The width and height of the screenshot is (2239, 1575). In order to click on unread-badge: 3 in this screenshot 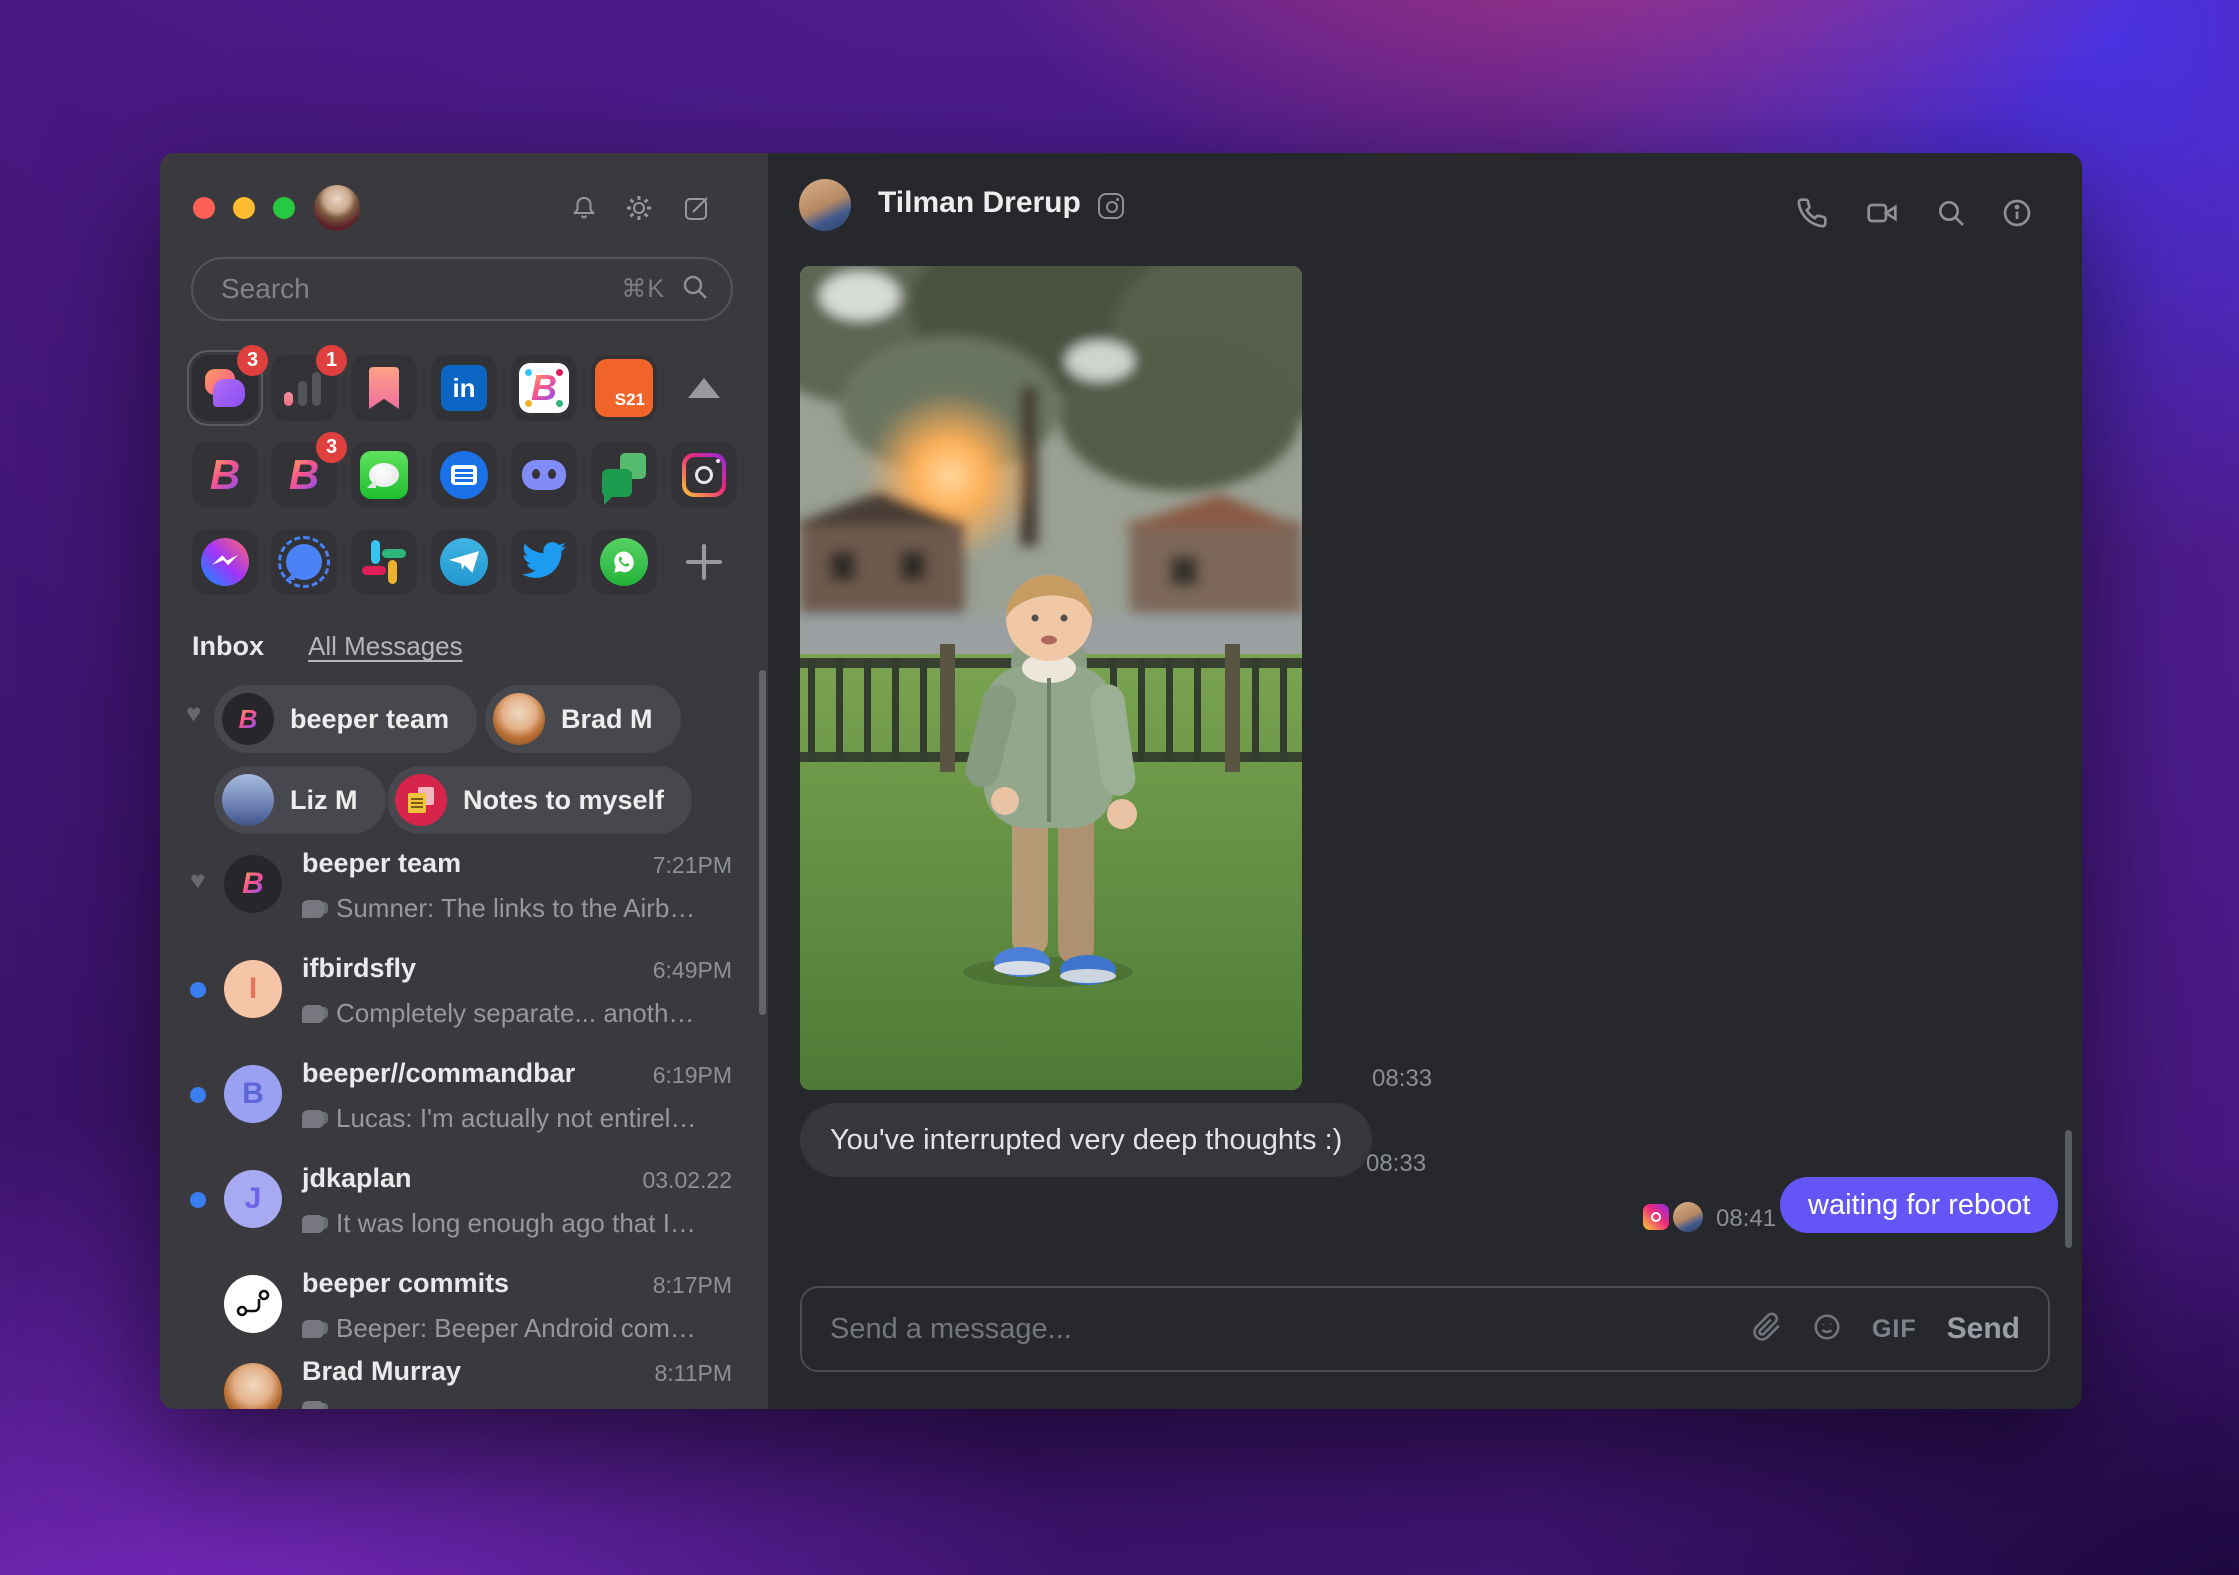, I will do `click(331, 447)`.